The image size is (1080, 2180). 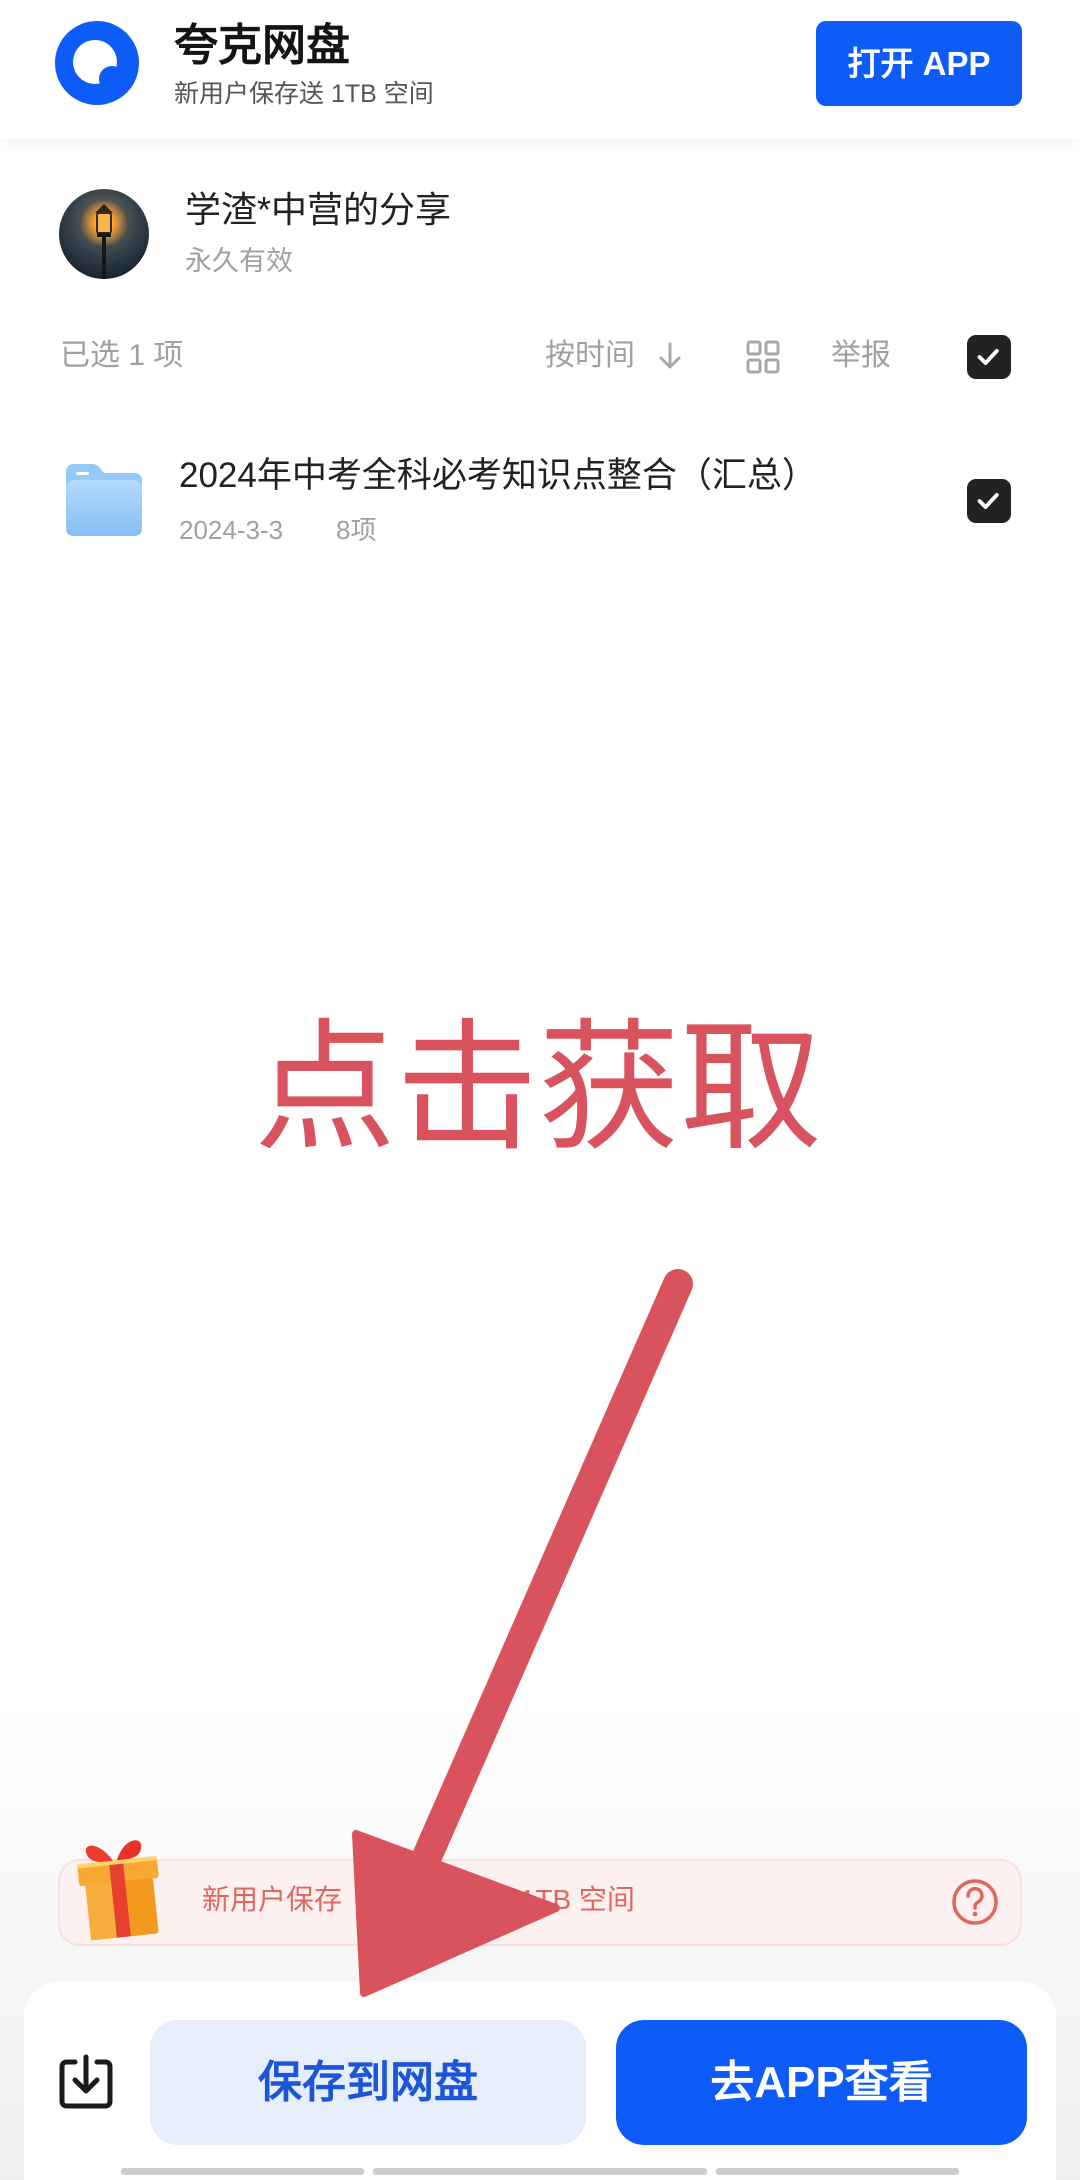 I want to click on quark-logo-icon, so click(x=97, y=63).